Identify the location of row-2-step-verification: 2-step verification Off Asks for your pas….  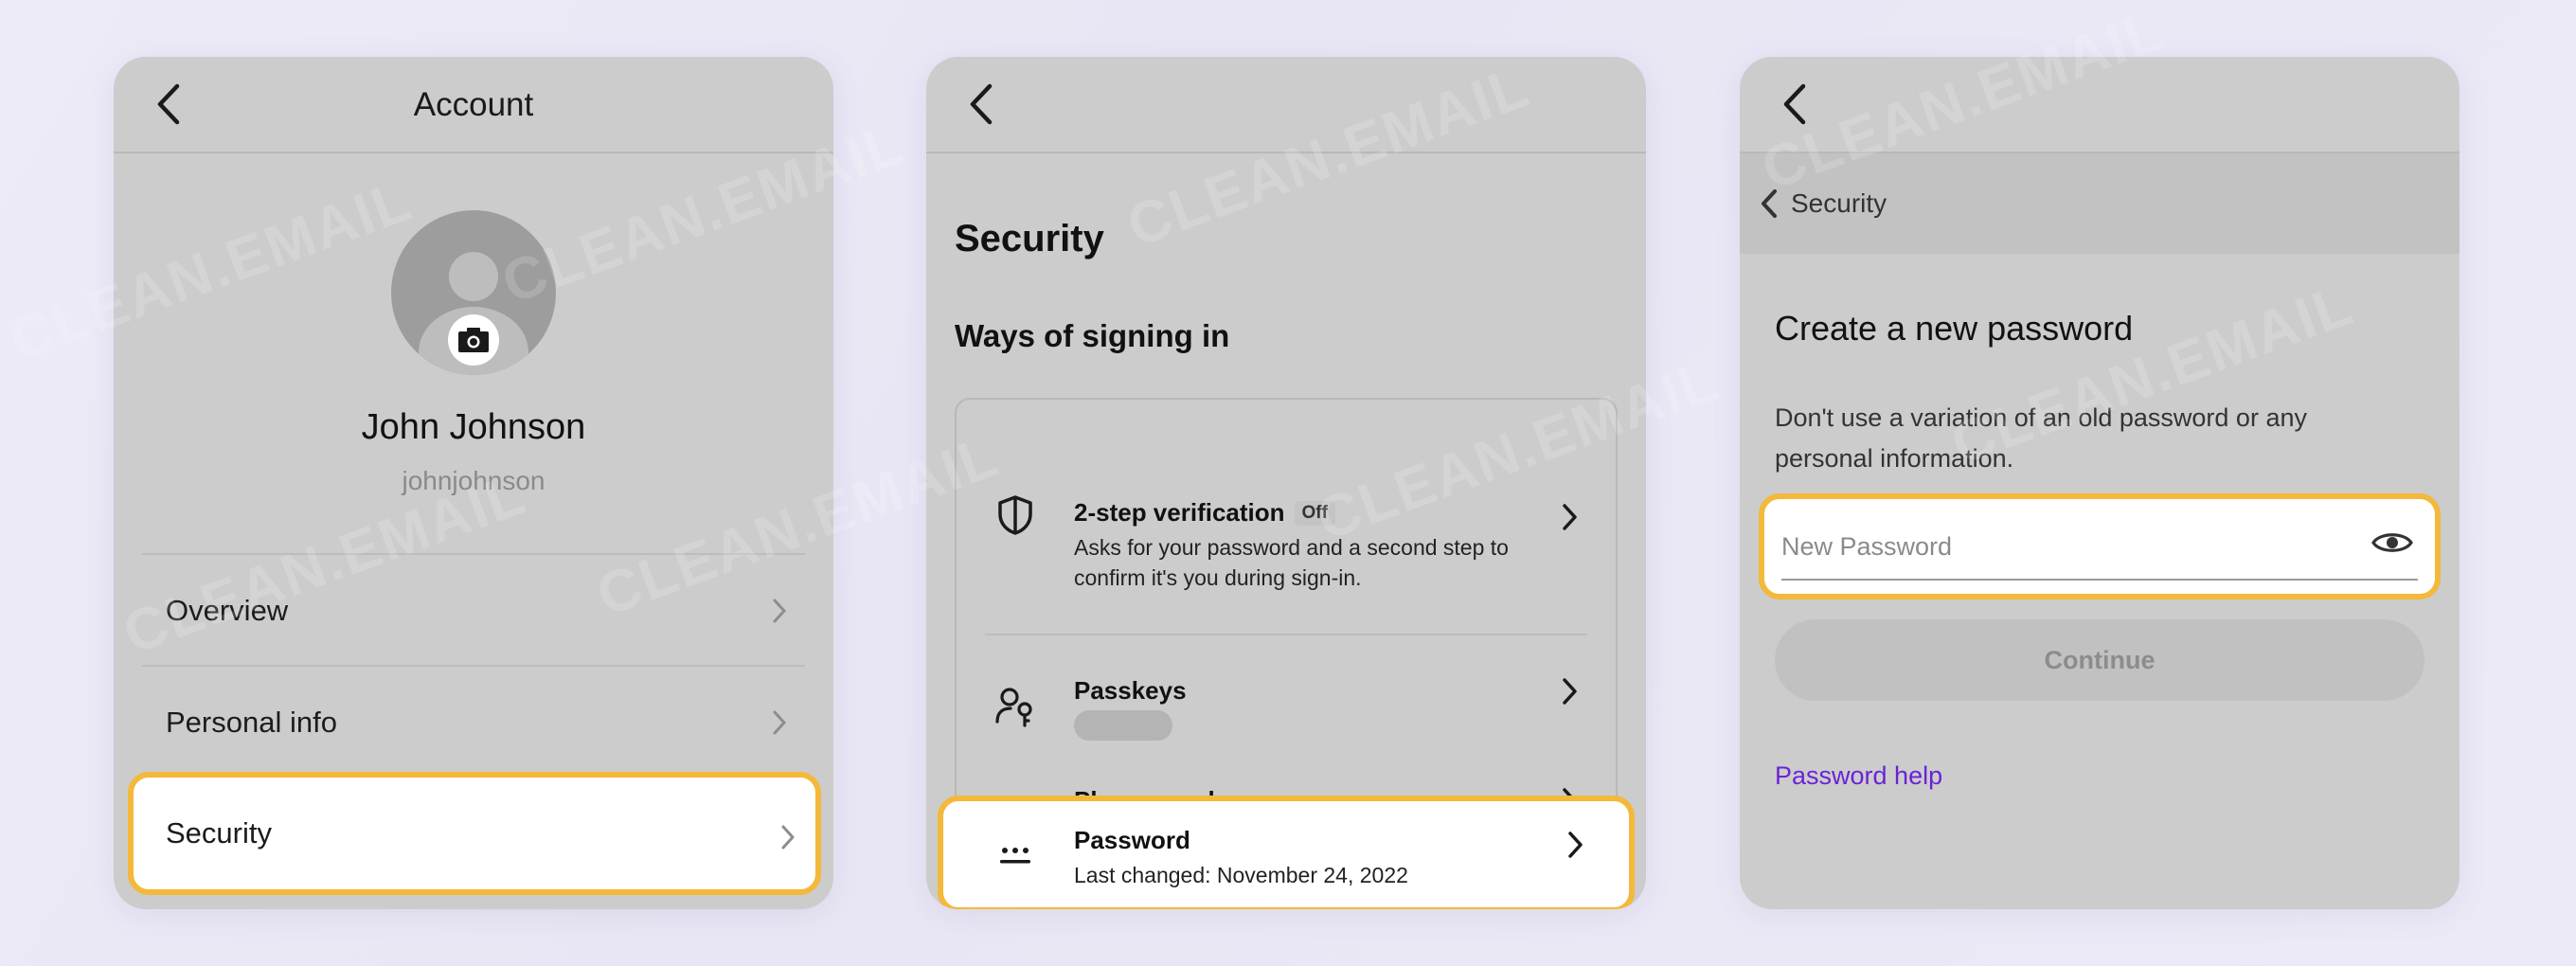
(1286, 516).